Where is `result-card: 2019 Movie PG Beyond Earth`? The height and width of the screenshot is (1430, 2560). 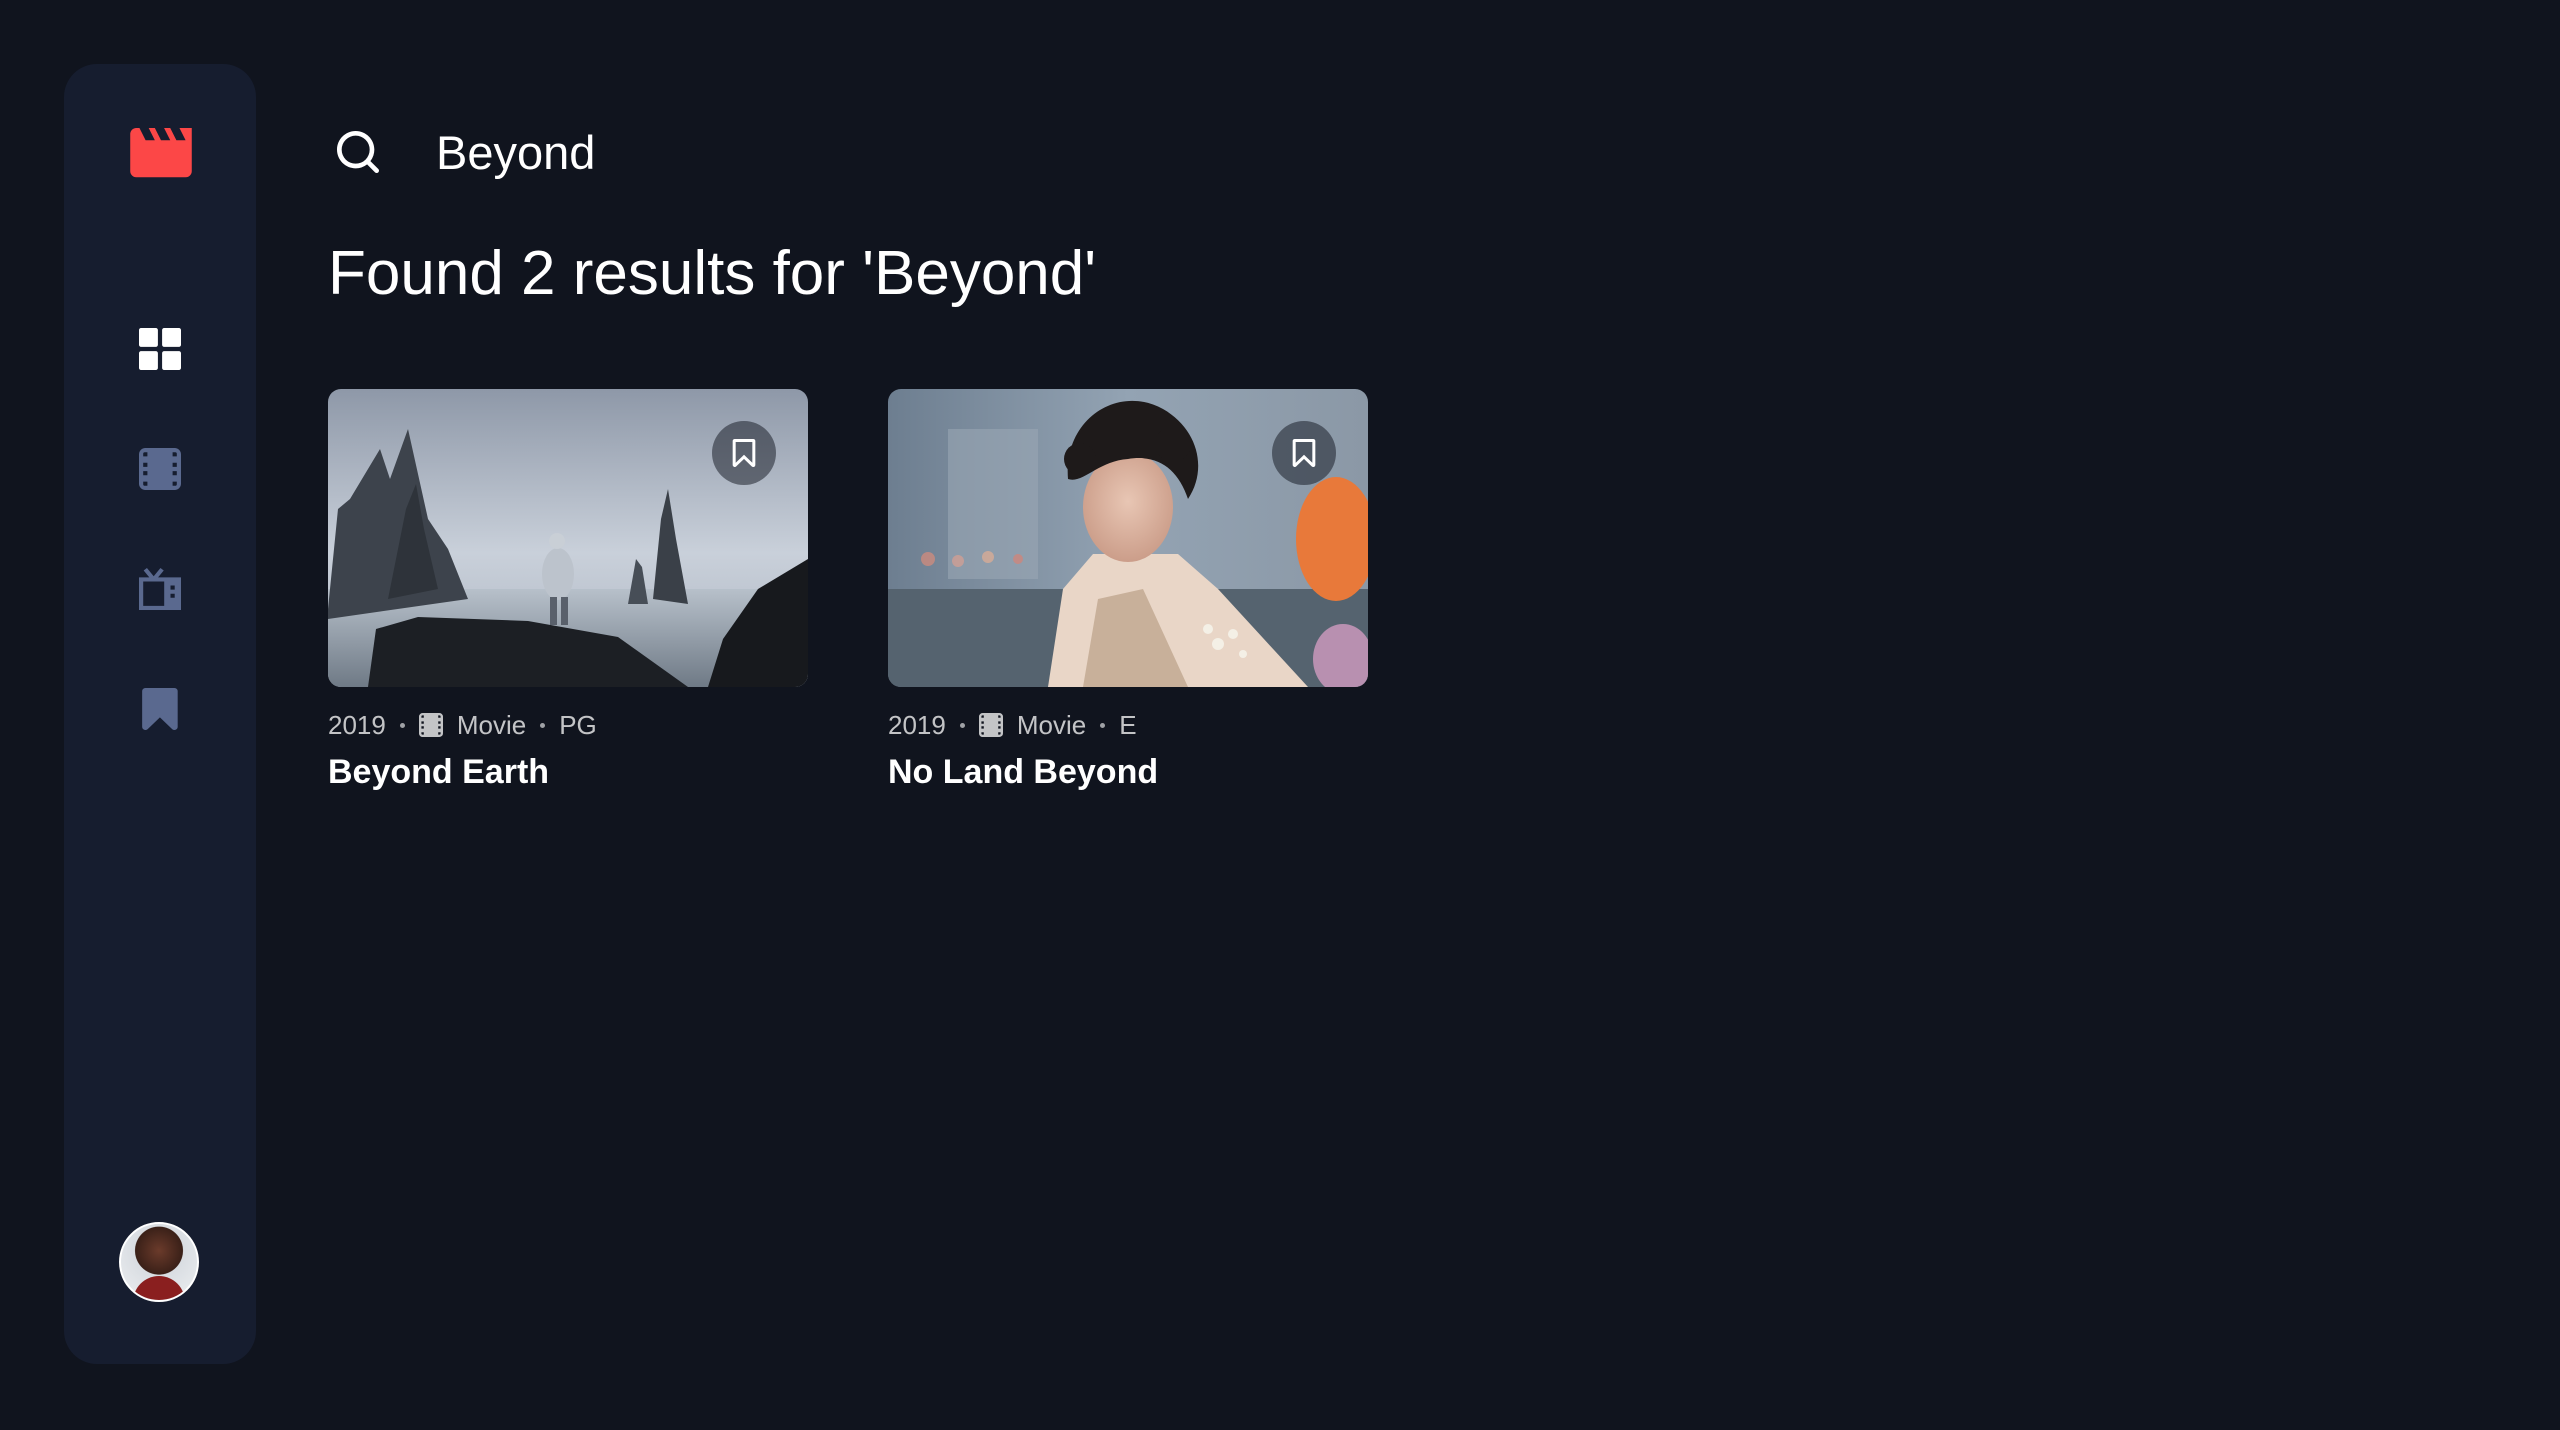
result-card: 2019 Movie PG Beyond Earth is located at coordinates (568, 590).